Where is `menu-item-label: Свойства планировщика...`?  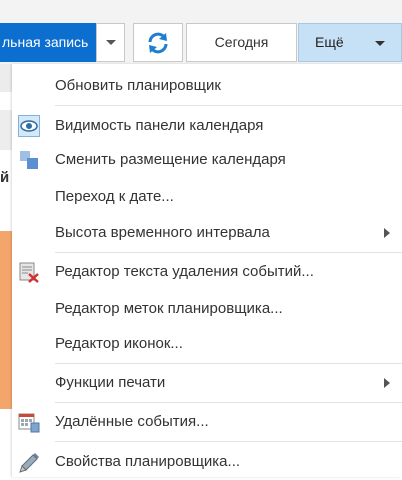
menu-item-label: Свойства планировщика... is located at coordinates (148, 461).